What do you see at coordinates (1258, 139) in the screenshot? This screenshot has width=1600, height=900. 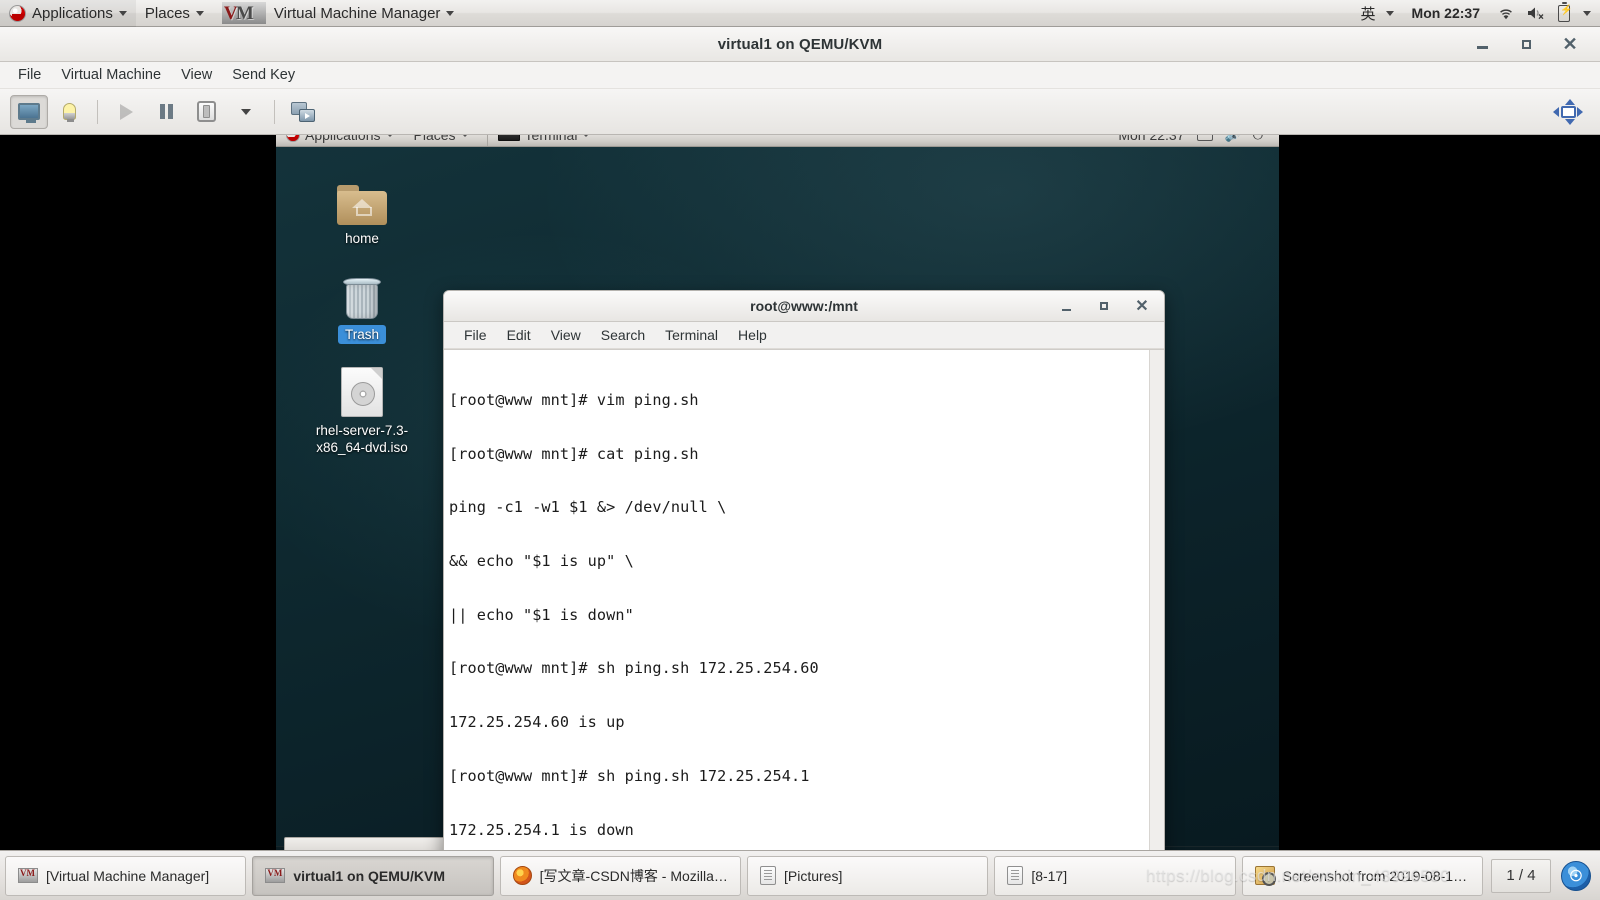 I see `guest-power-icon: ⏻` at bounding box center [1258, 139].